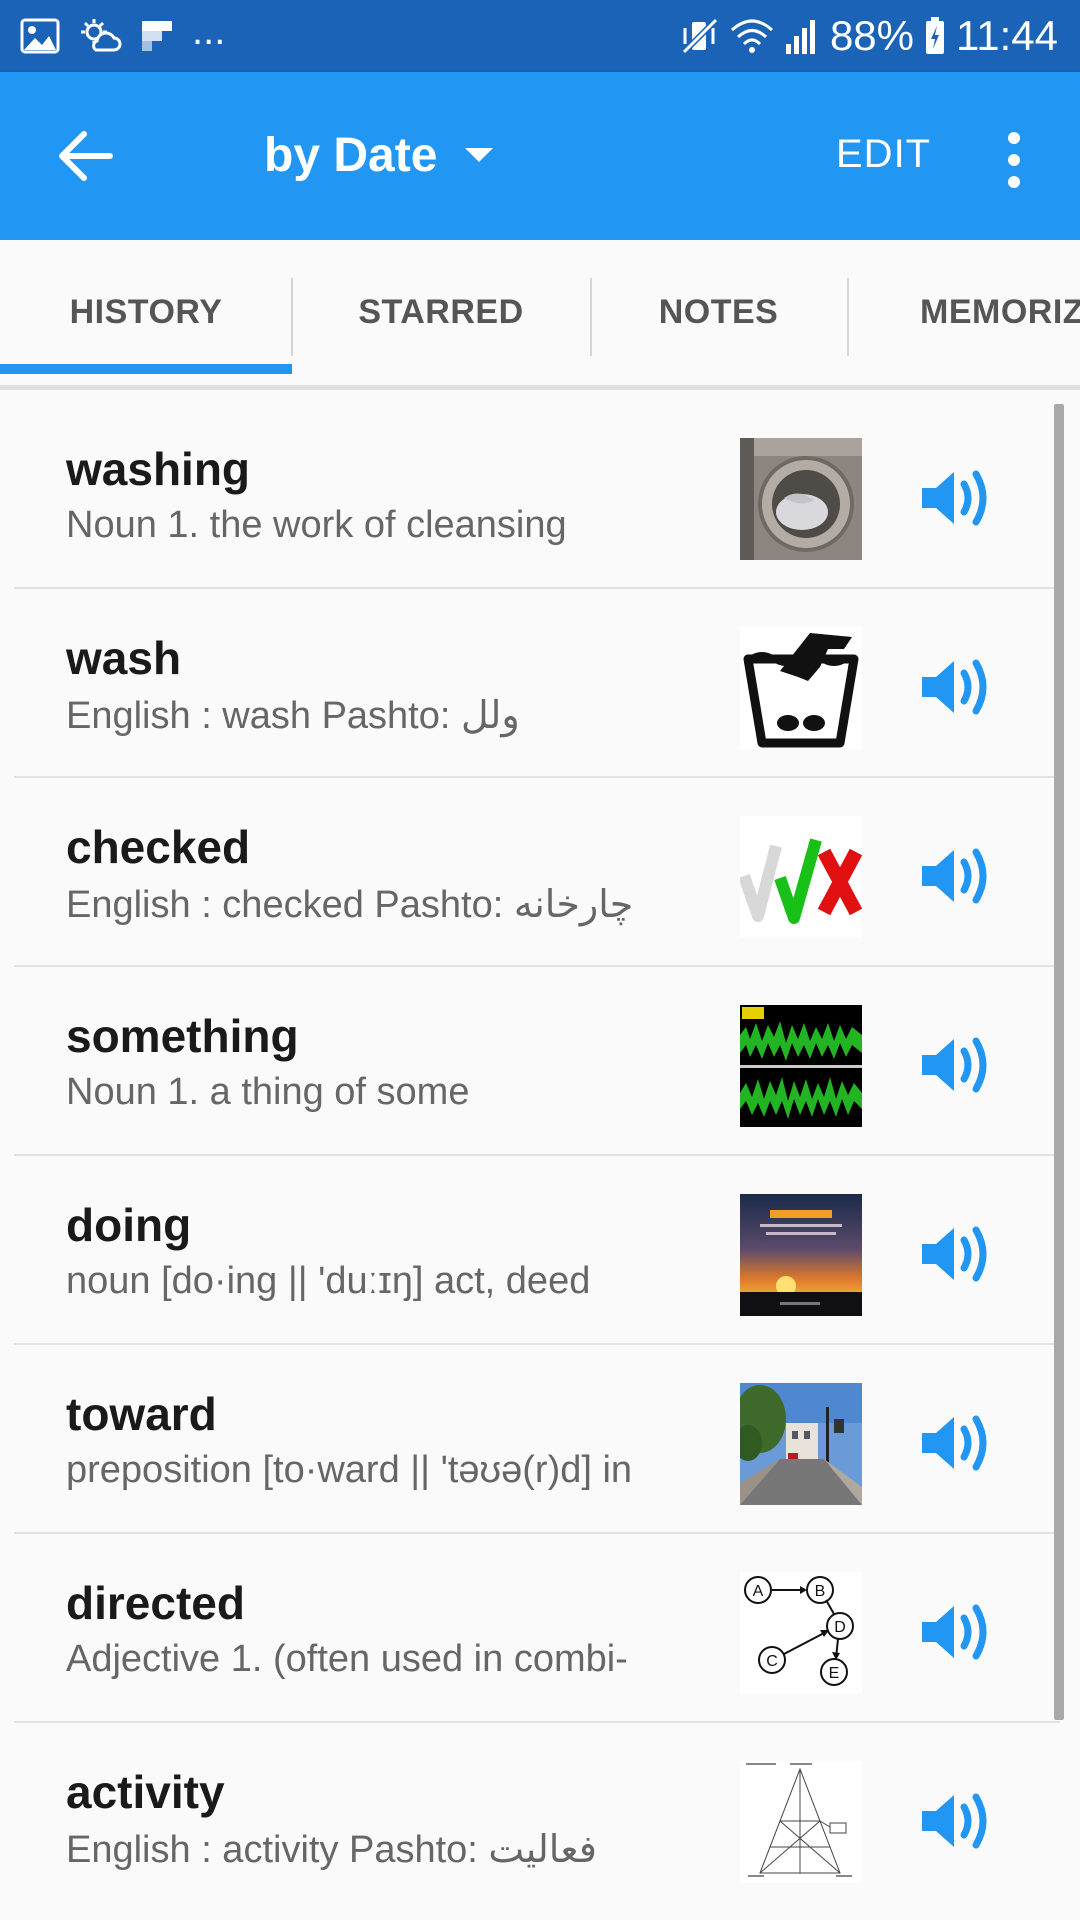 The image size is (1080, 1920). I want to click on hand-wash-symbol-thumbnail, so click(801, 688).